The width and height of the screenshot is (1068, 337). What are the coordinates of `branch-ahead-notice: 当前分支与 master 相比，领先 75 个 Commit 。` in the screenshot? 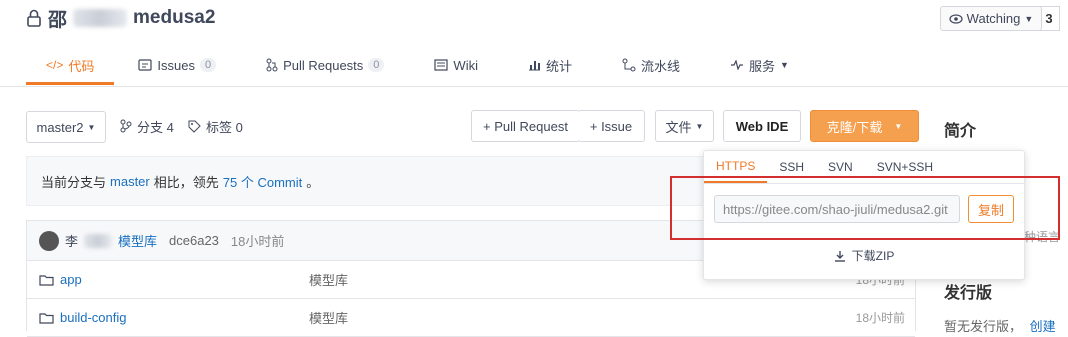 It's located at (371, 181).